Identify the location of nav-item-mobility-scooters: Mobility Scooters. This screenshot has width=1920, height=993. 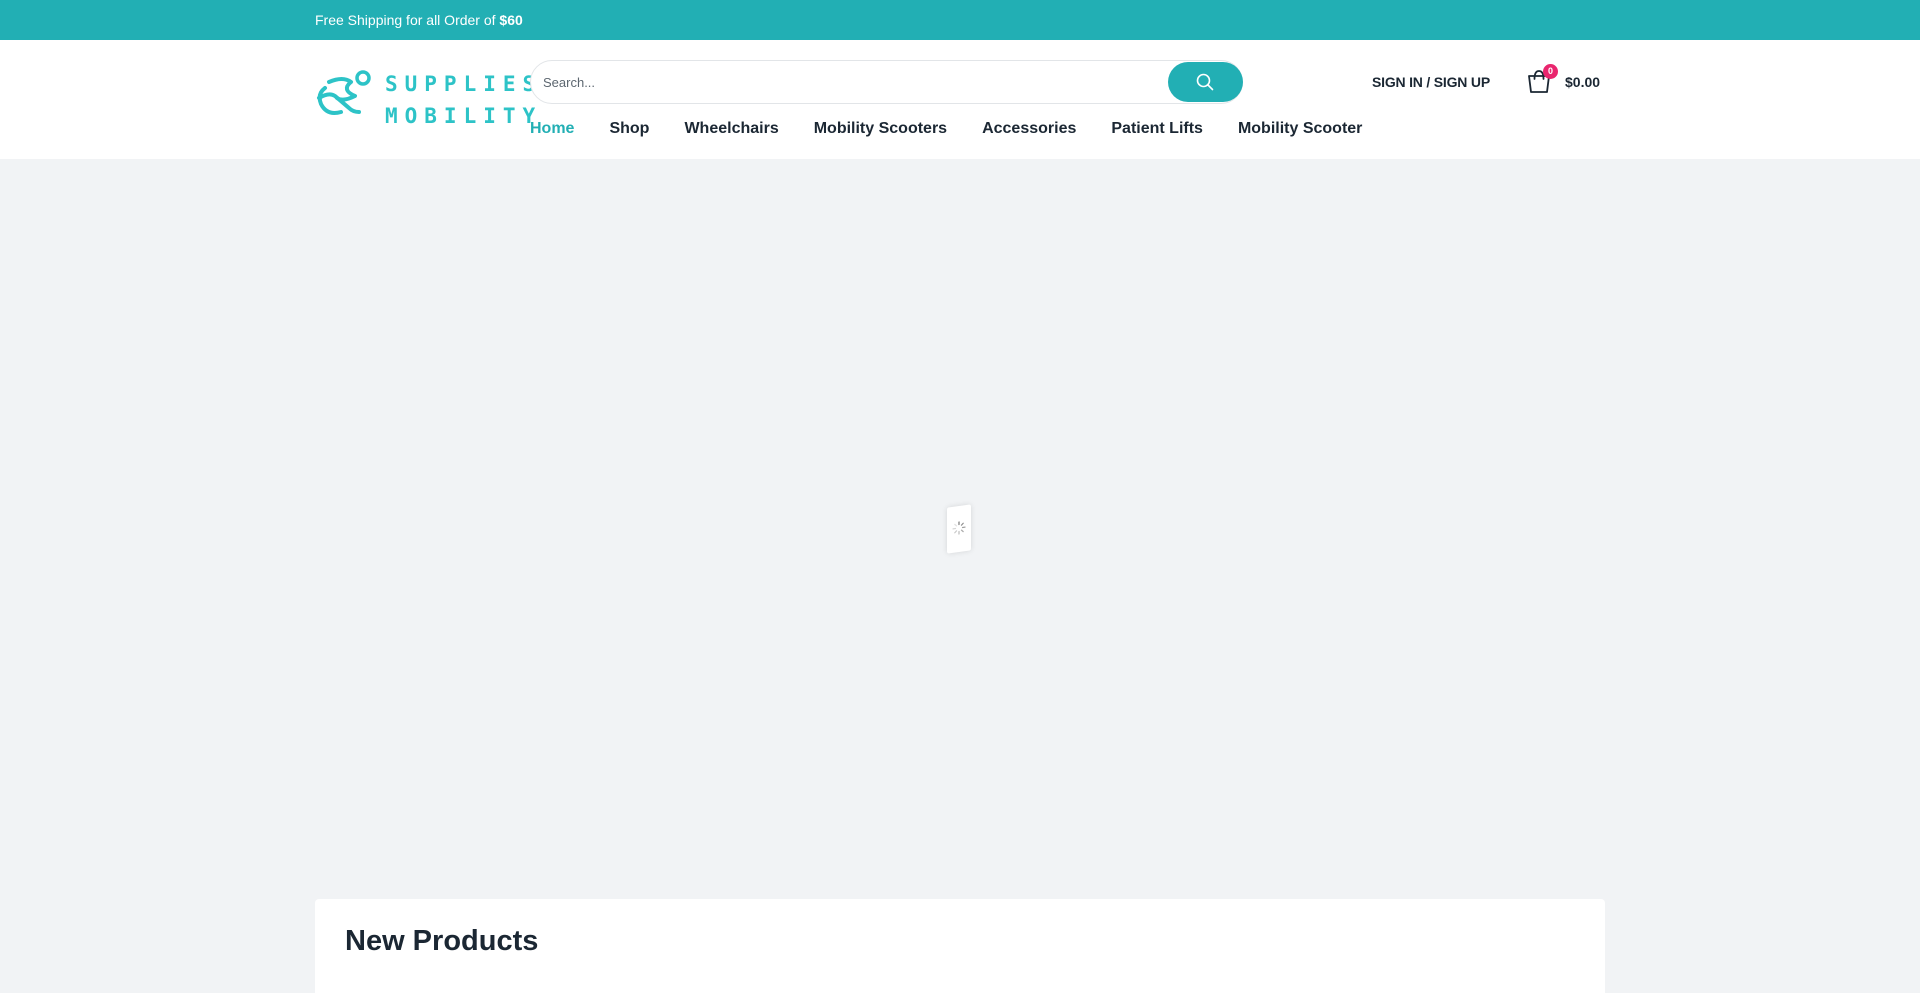
(880, 129).